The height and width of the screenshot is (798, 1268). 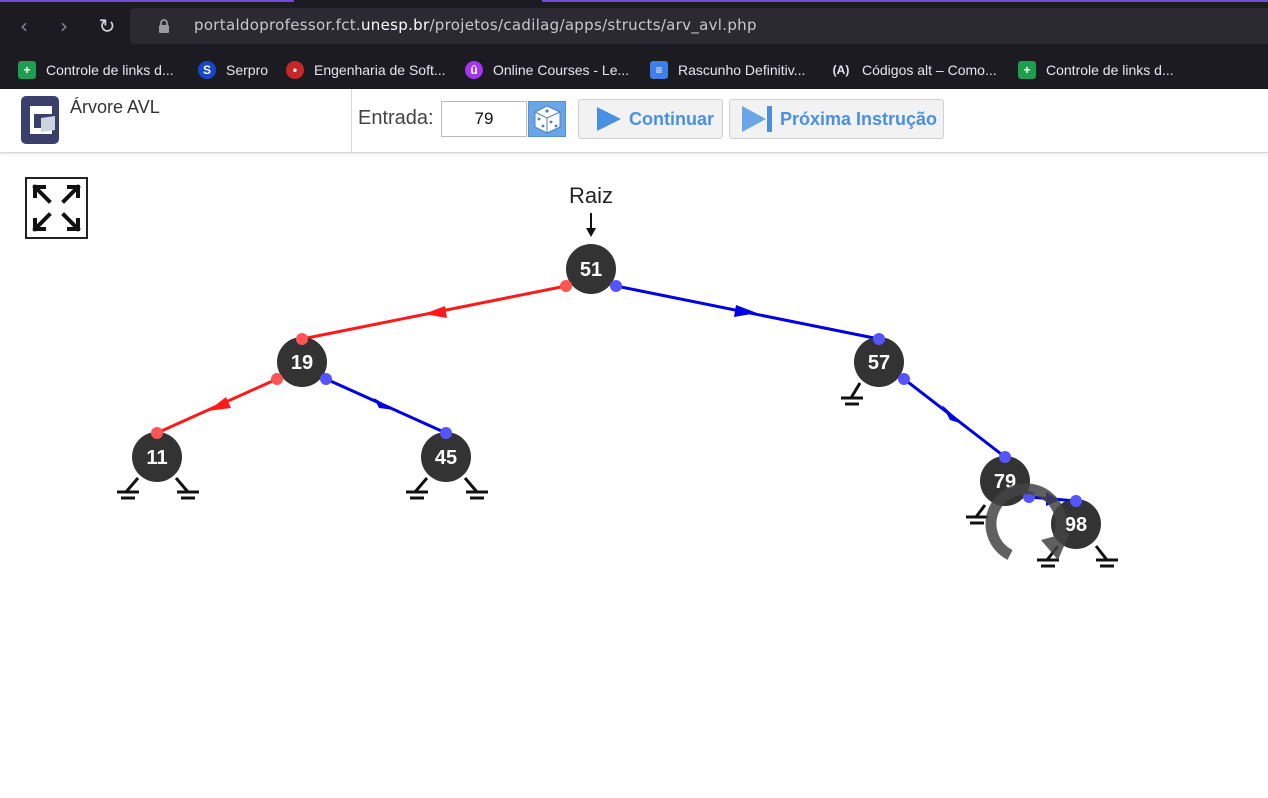 I want to click on tree-node: 51, so click(x=591, y=269).